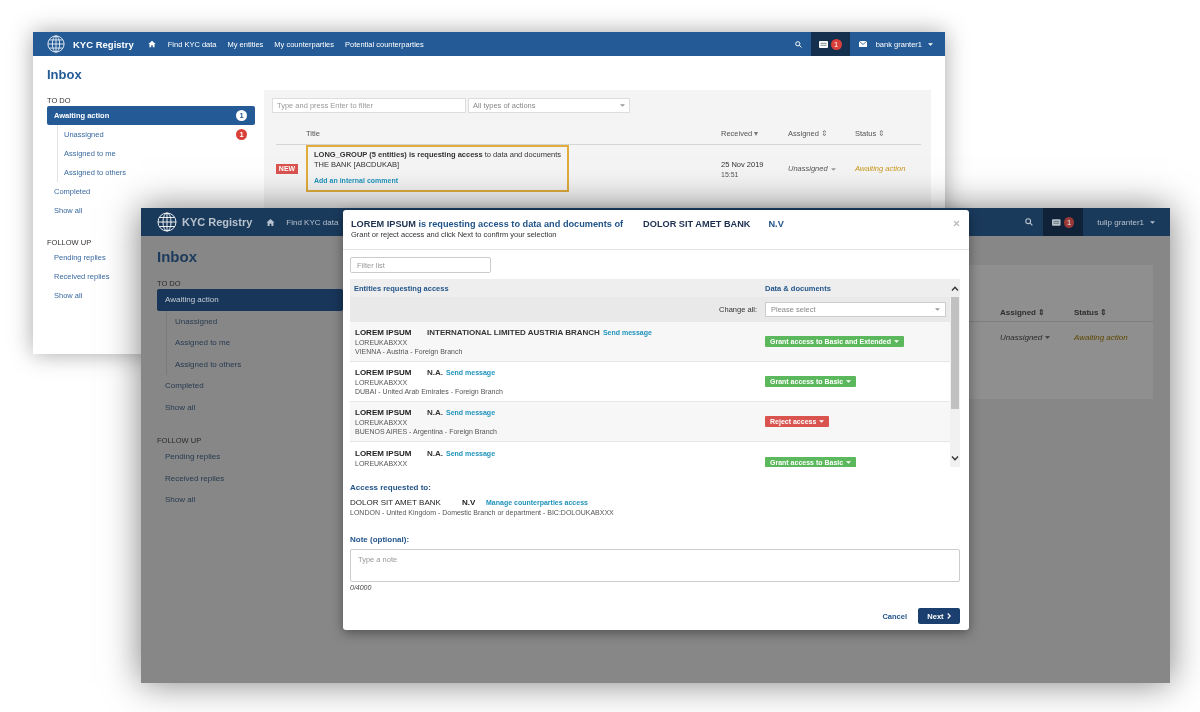 The image size is (1200, 712). I want to click on sidebar-item: Pending replies, so click(189, 457).